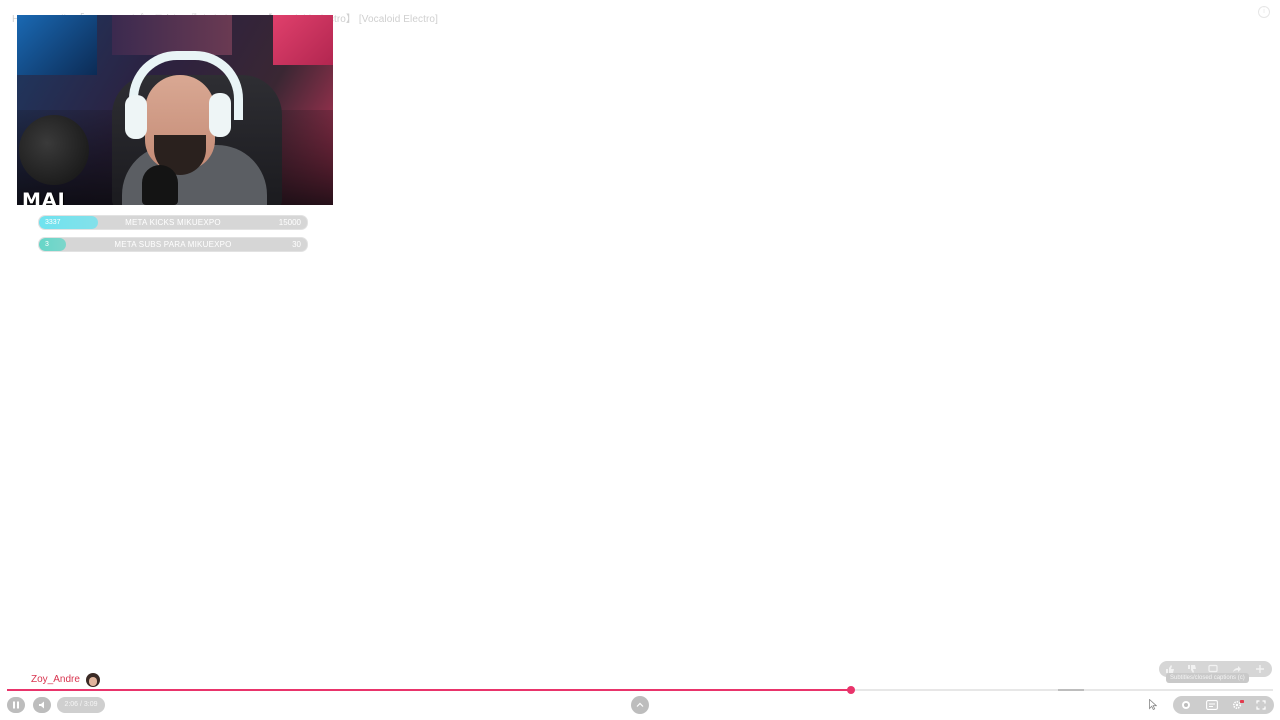  I want to click on webcam-overlay: MAI, so click(175, 110).